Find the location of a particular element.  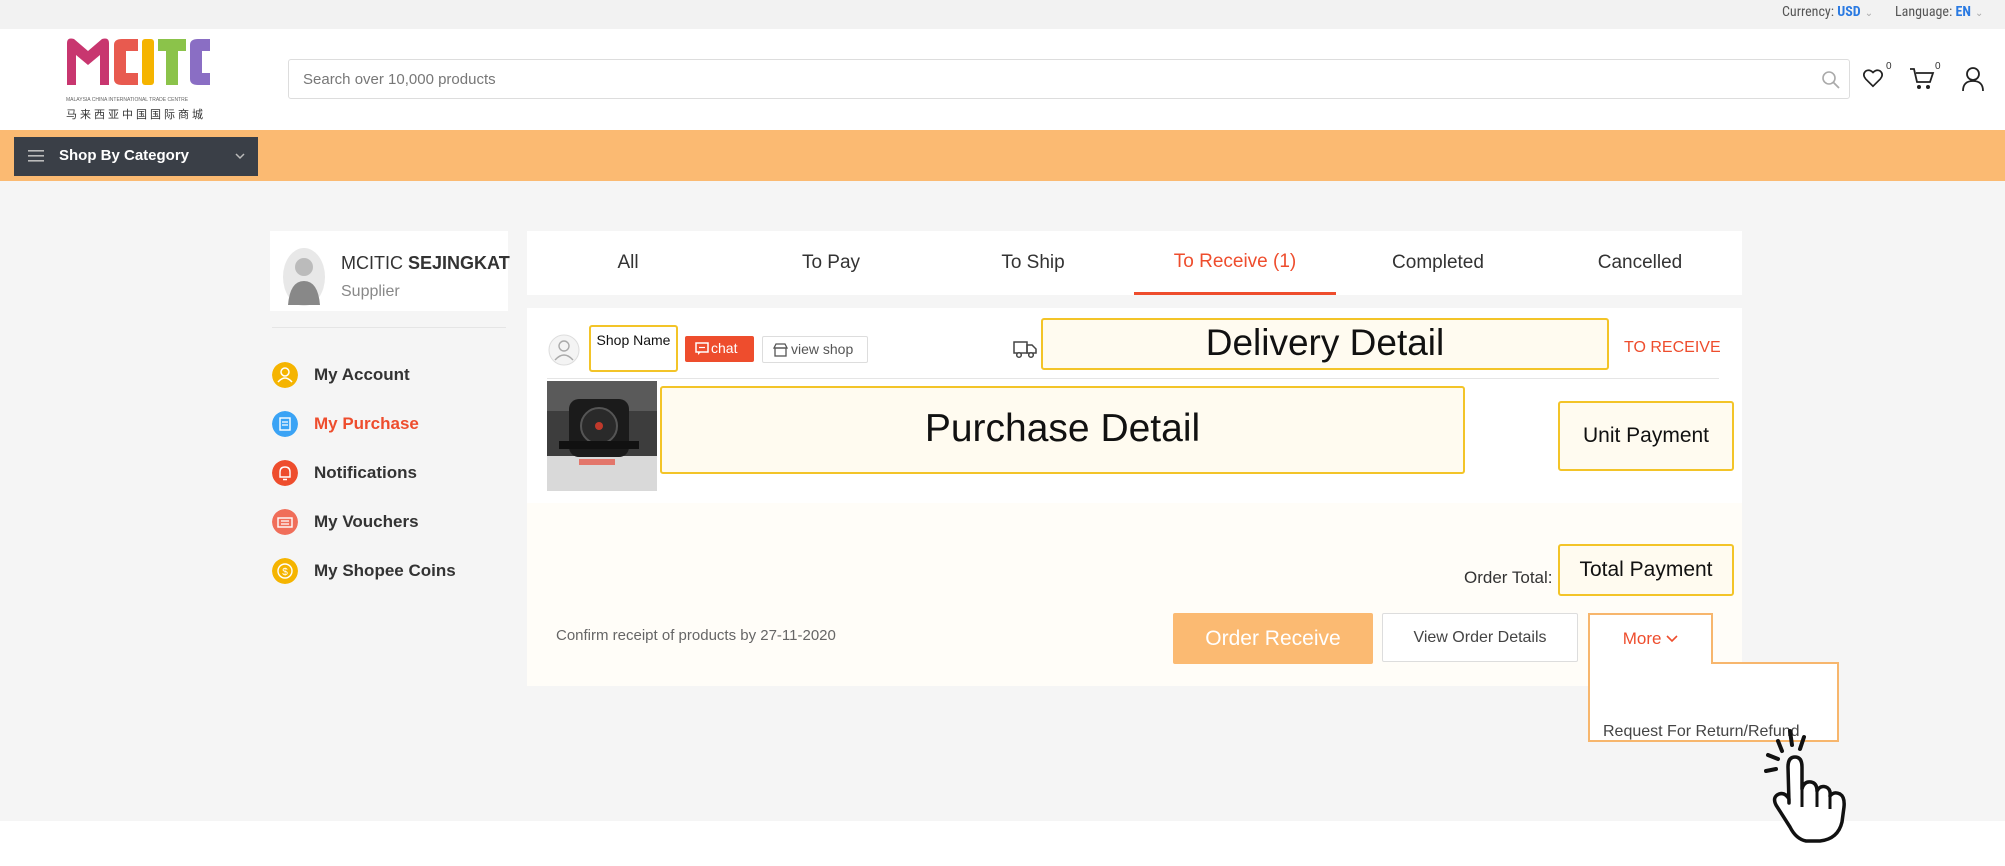

shop-by-category-button: Shop By Category is located at coordinates (136, 156).